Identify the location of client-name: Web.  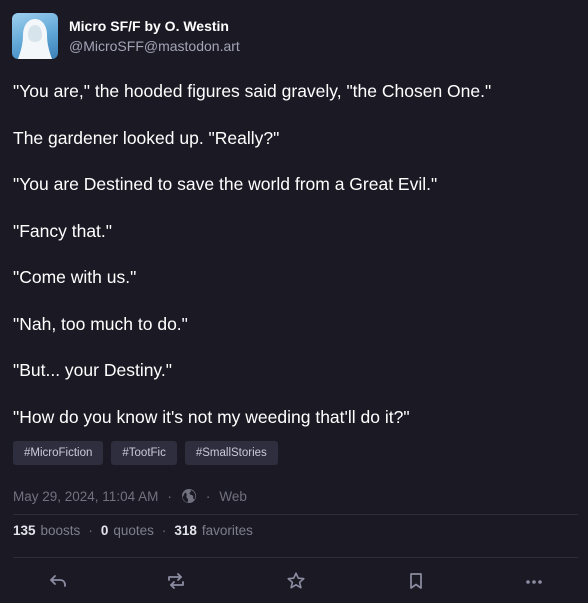
(233, 496).